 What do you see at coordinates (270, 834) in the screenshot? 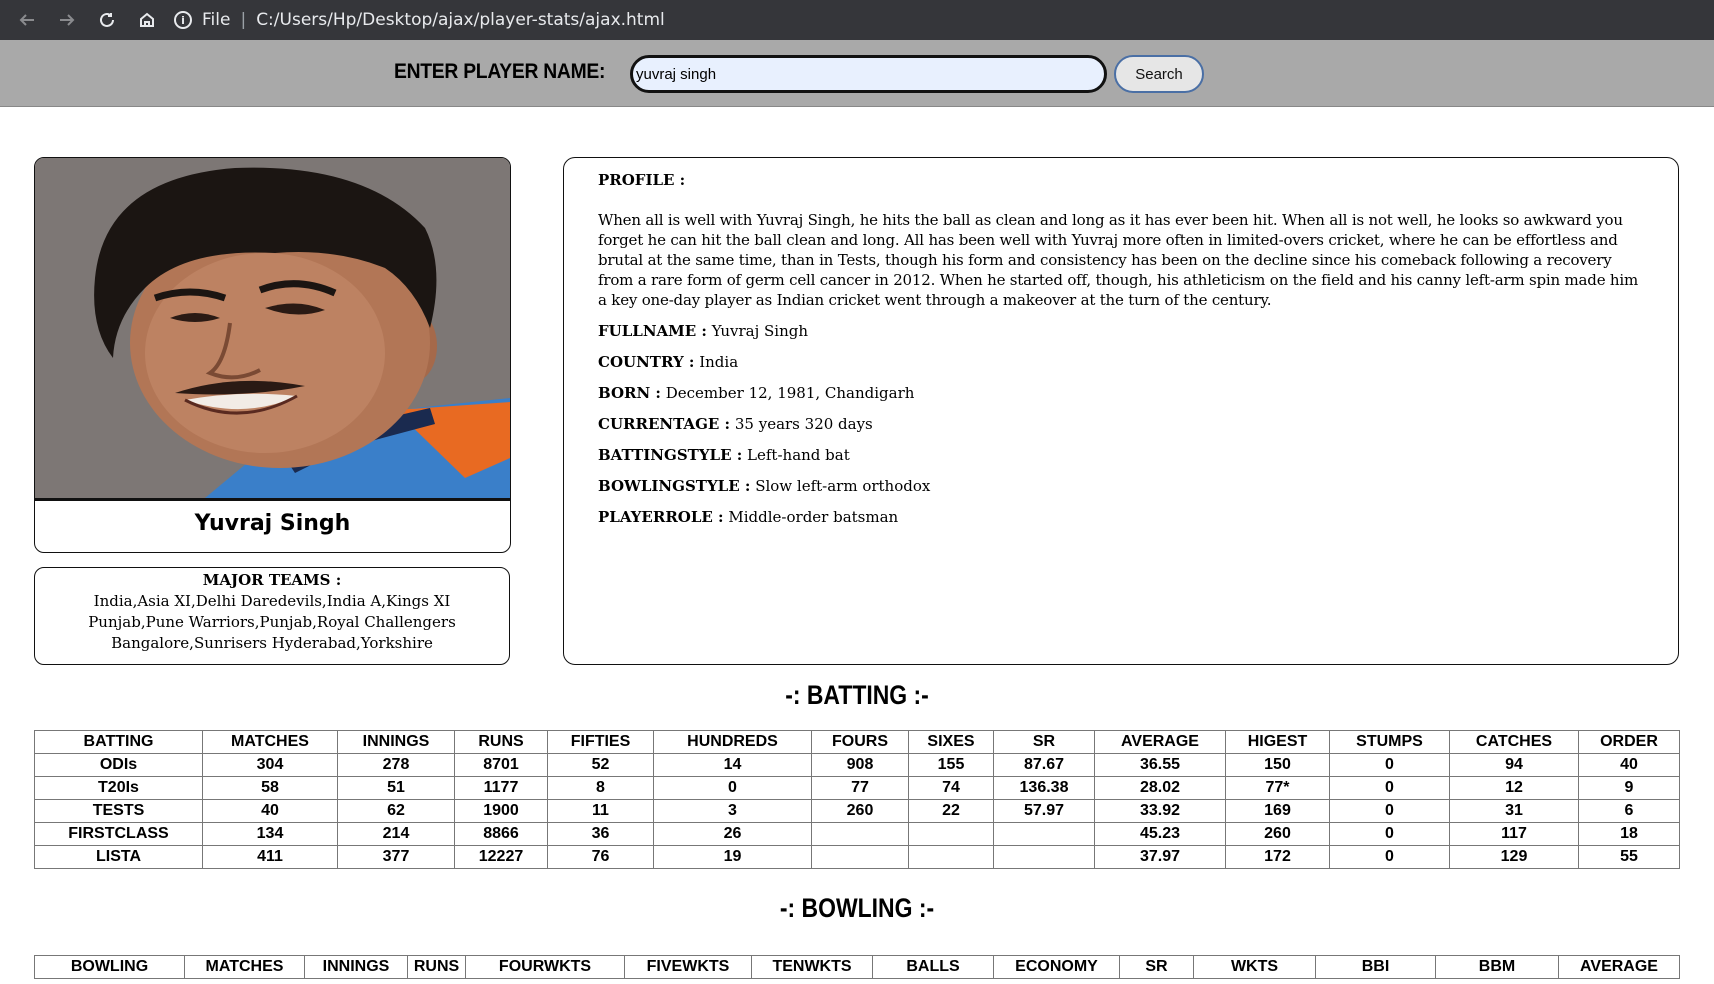
I see `stat-cell: 134` at bounding box center [270, 834].